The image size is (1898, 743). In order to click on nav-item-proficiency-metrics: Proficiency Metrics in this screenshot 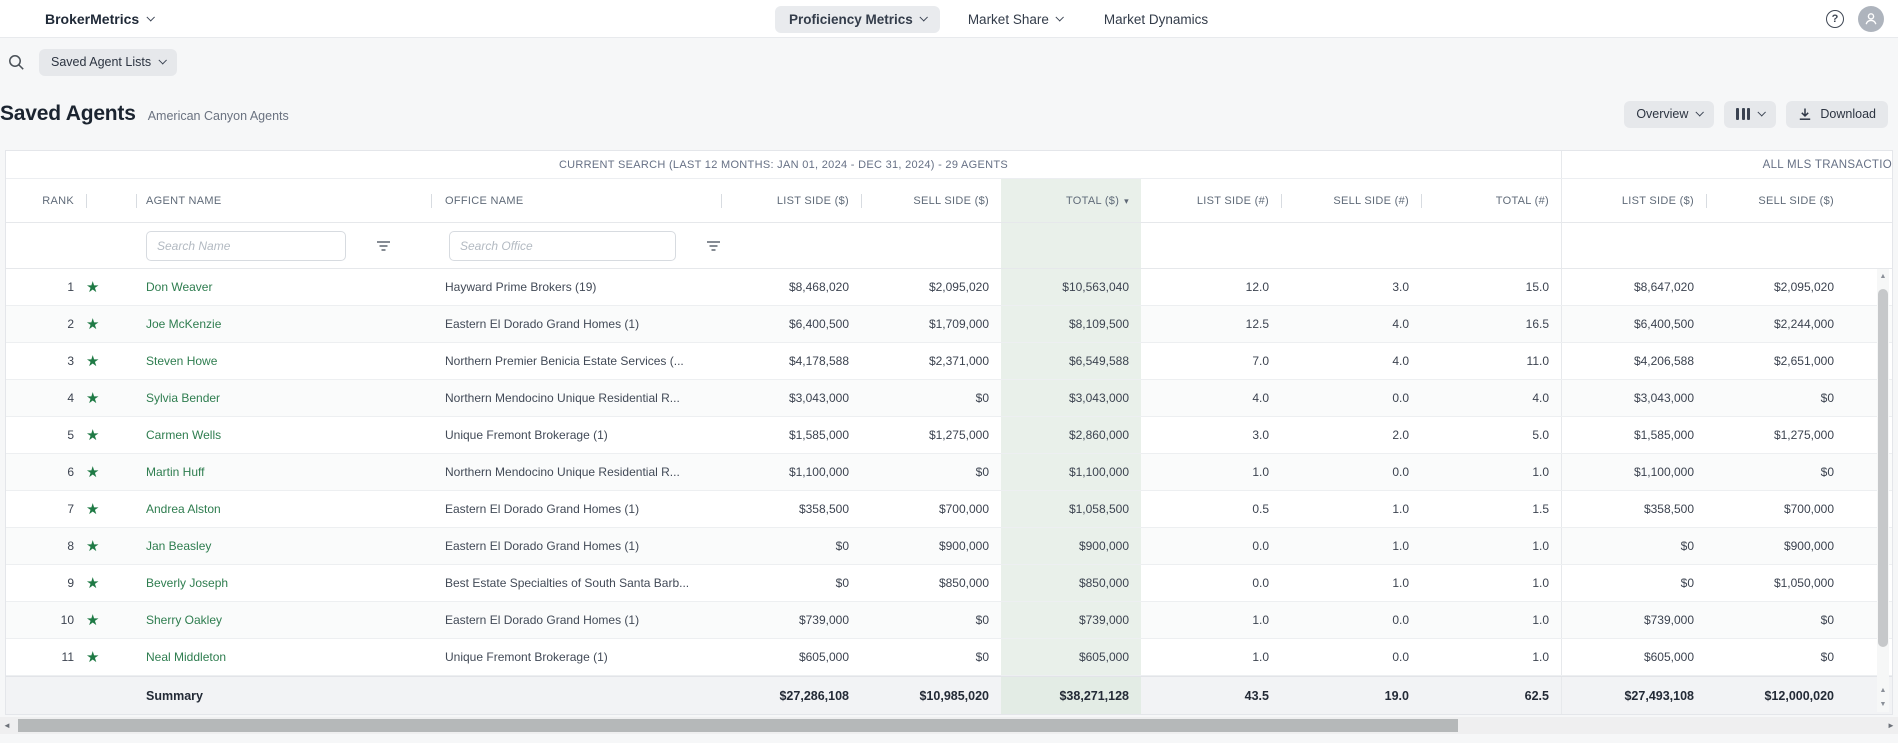, I will do `click(857, 19)`.